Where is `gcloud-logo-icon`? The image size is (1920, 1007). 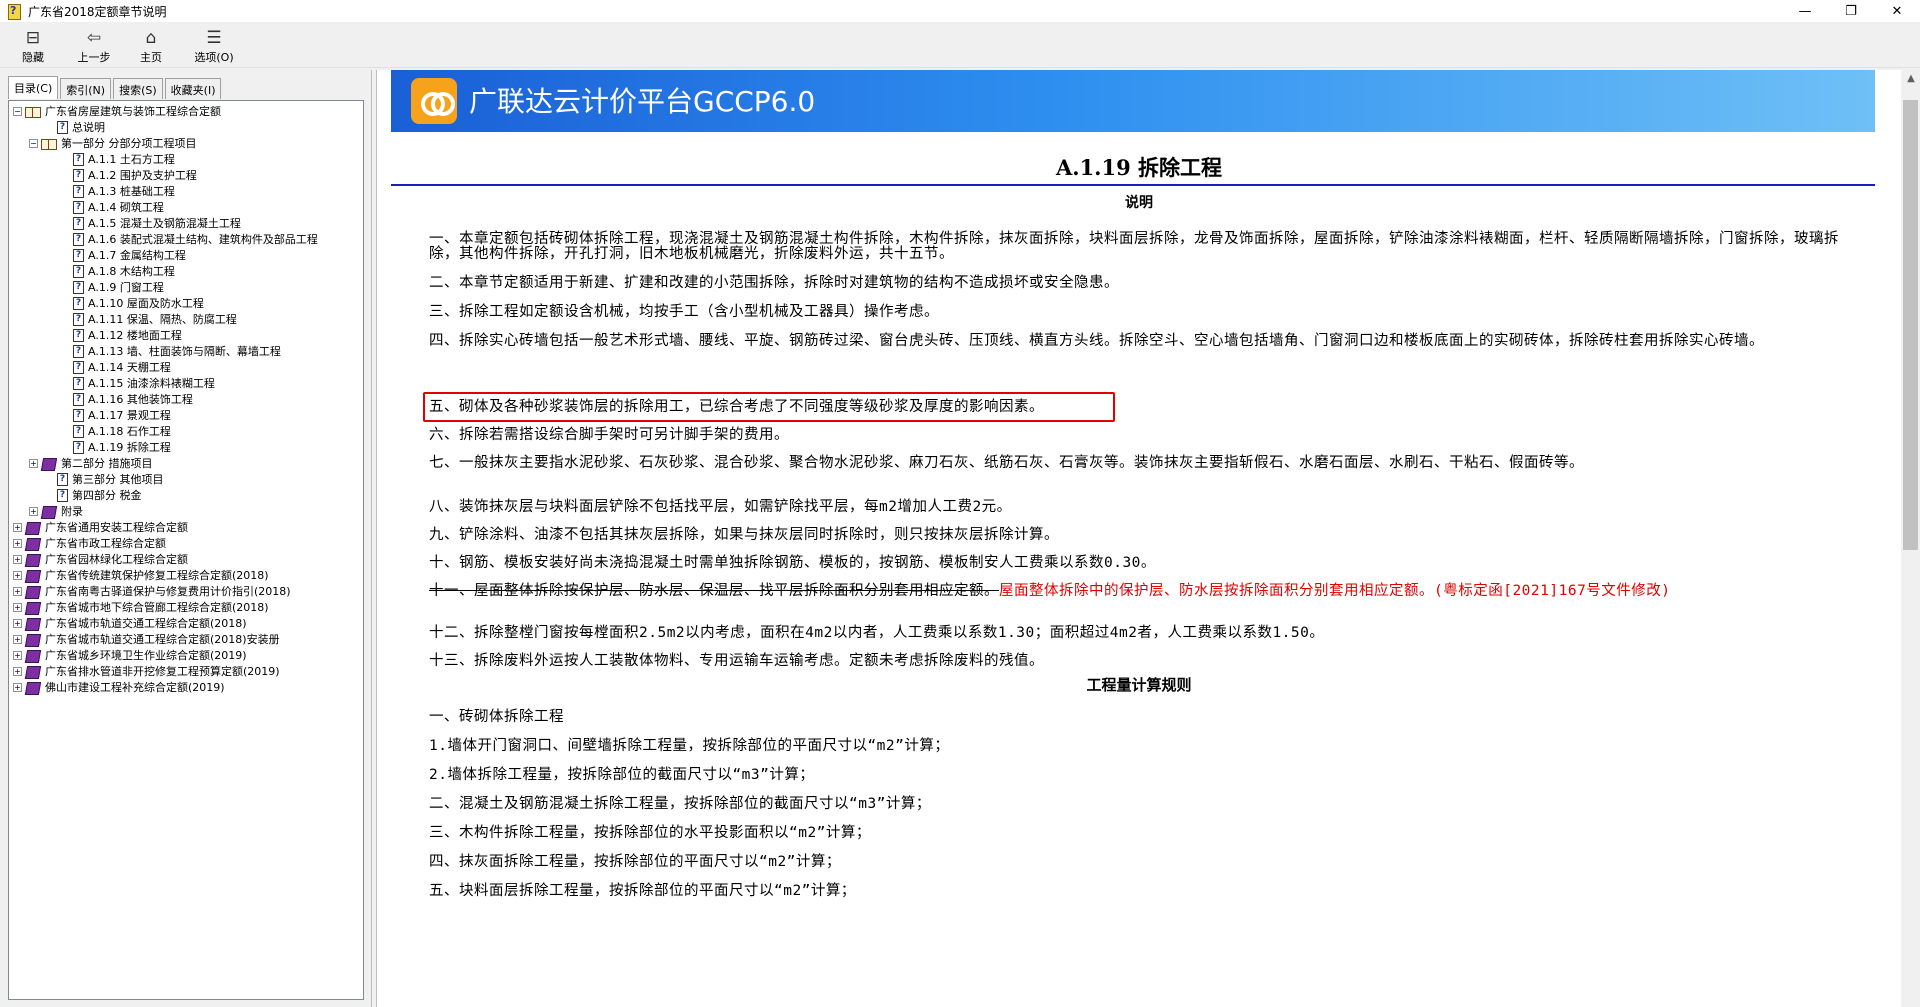
gcloud-logo-icon is located at coordinates (434, 101).